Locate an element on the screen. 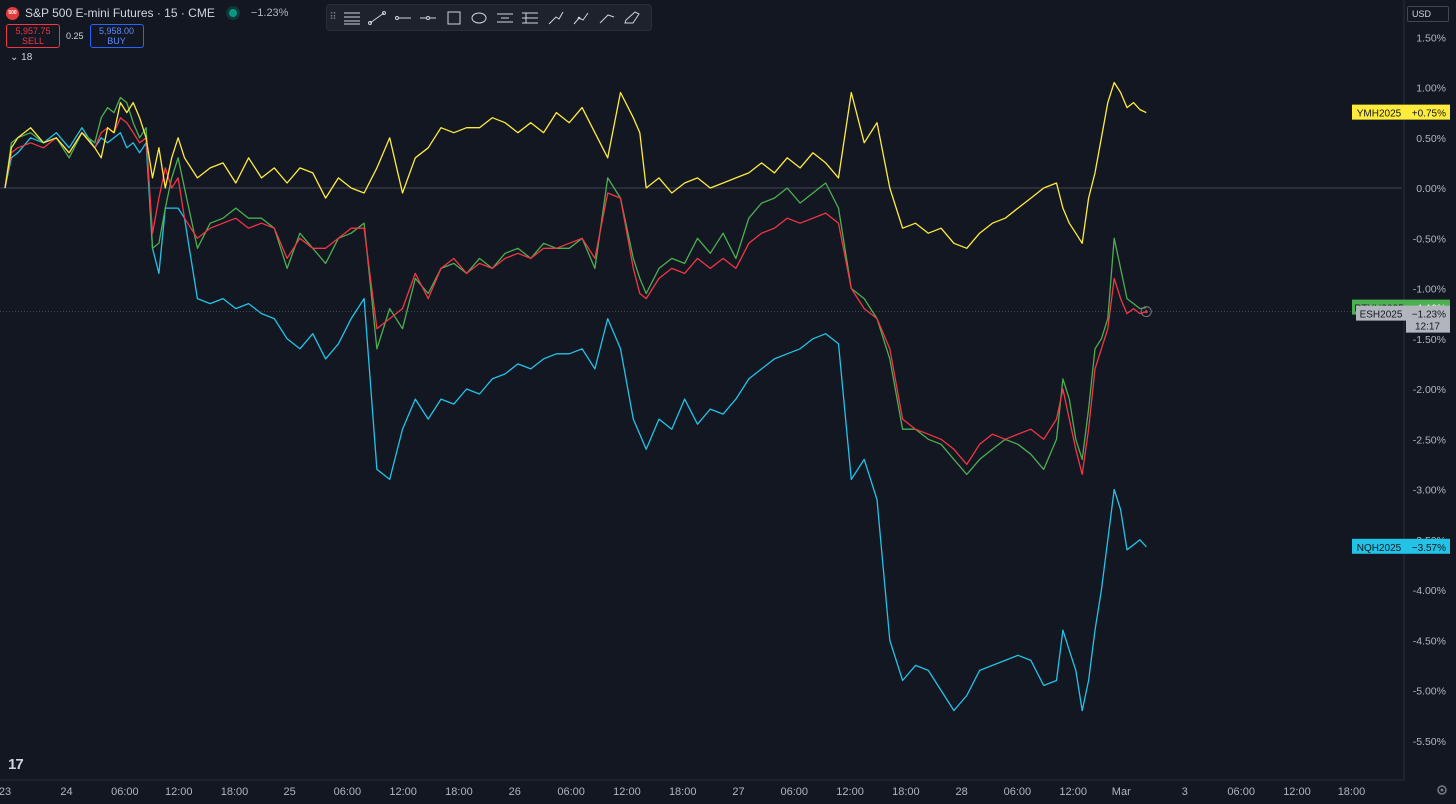 The width and height of the screenshot is (1456, 804). horizontal-line-icon is located at coordinates (429, 17).